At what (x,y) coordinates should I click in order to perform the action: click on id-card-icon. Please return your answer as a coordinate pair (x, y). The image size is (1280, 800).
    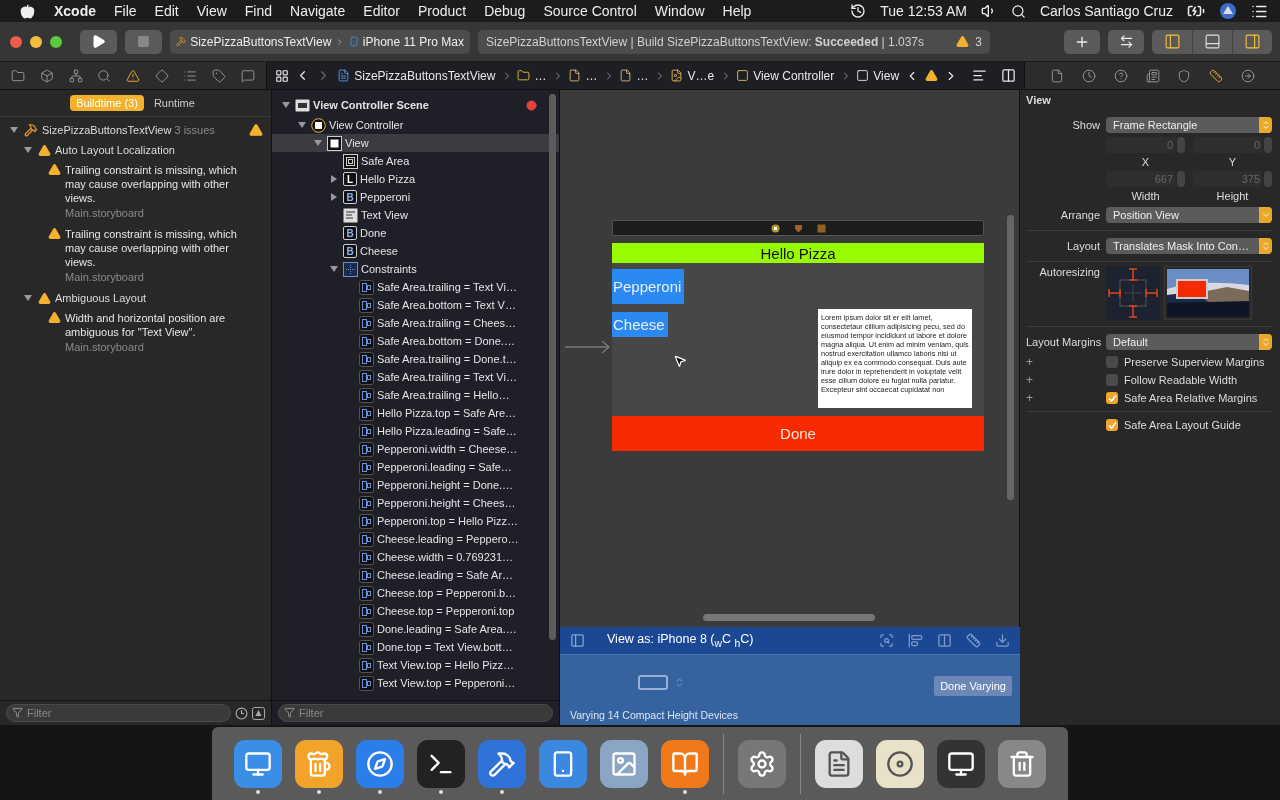
    Looking at the image, I should click on (1152, 75).